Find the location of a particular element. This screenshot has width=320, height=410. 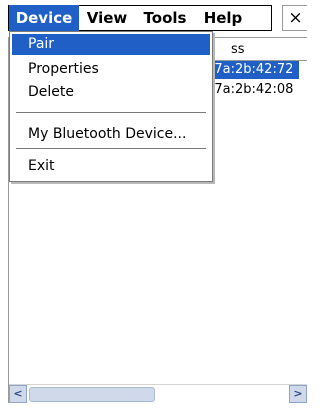

menu-item-pair: Pair is located at coordinates (111, 44).